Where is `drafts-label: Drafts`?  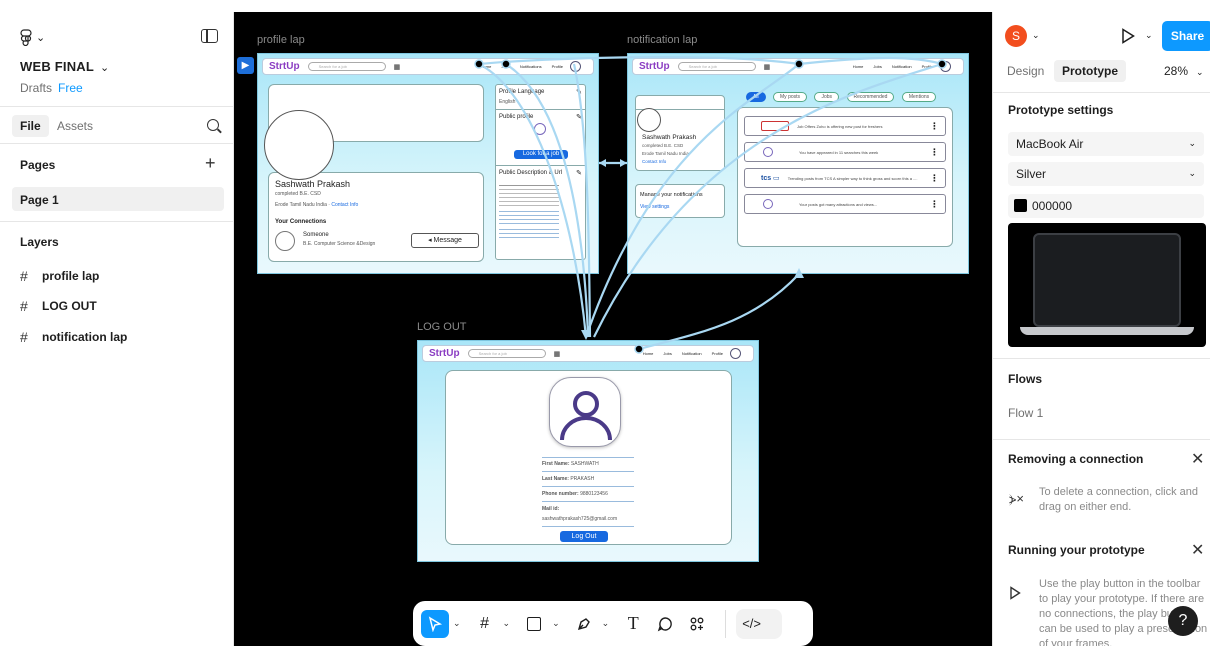
drafts-label: Drafts is located at coordinates (36, 88).